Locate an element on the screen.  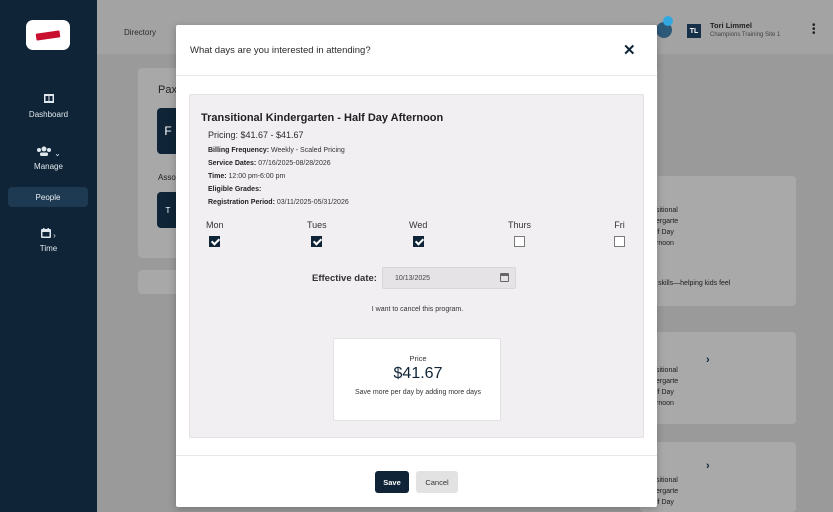
detail-label: Eligible Grades: is located at coordinates (235, 189).